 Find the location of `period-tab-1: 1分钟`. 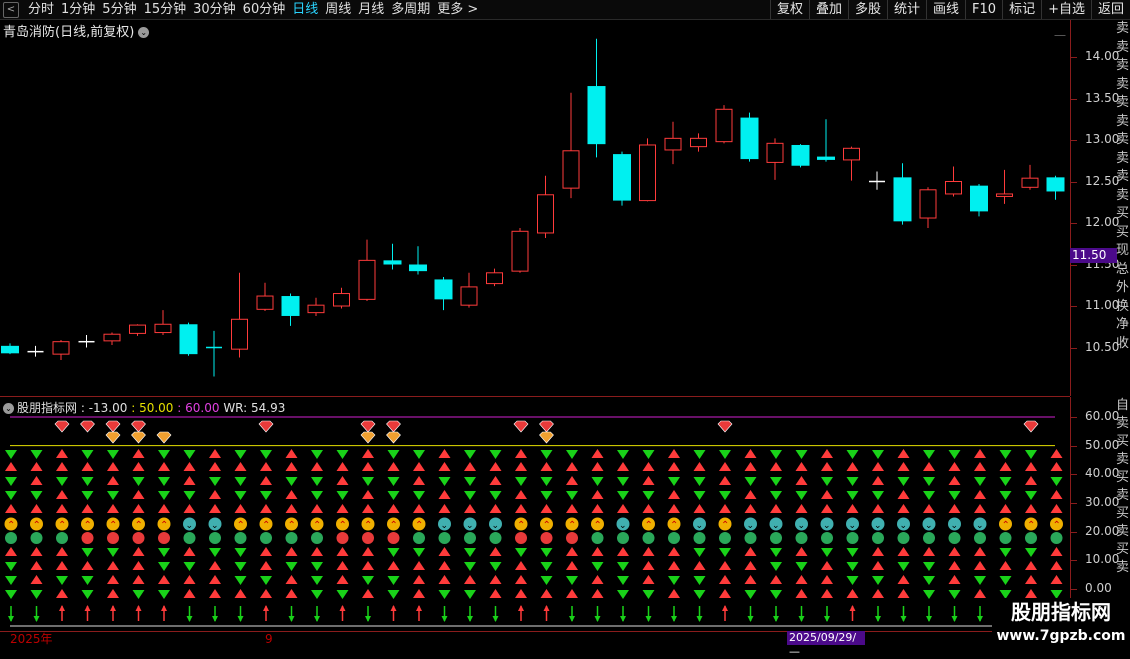

period-tab-1: 1分钟 is located at coordinates (79, 9).